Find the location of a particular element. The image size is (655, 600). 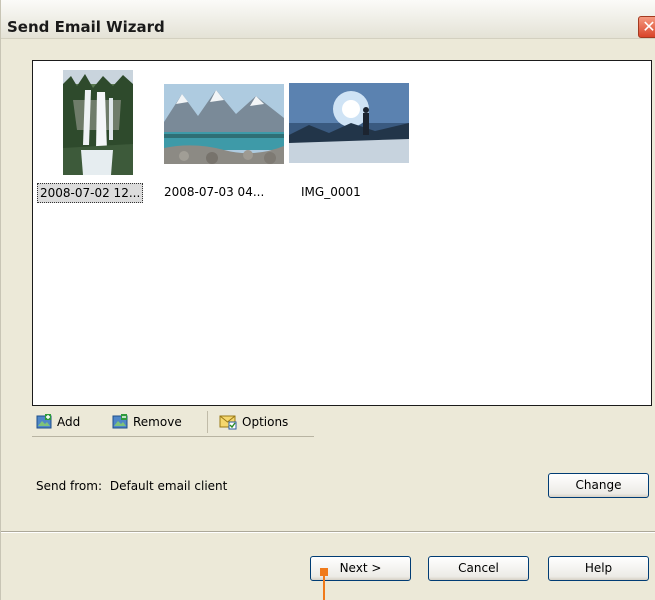

remove-label: Remove is located at coordinates (157, 422).